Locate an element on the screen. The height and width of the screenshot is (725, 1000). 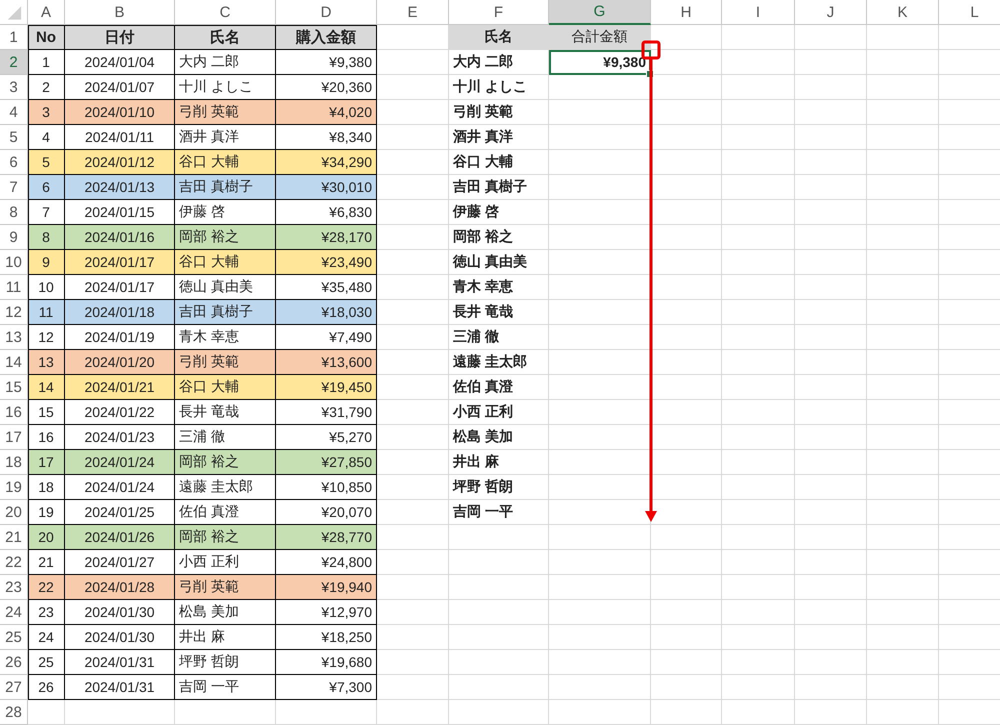
table-cell: 伊藤 啓 is located at coordinates (499, 212).